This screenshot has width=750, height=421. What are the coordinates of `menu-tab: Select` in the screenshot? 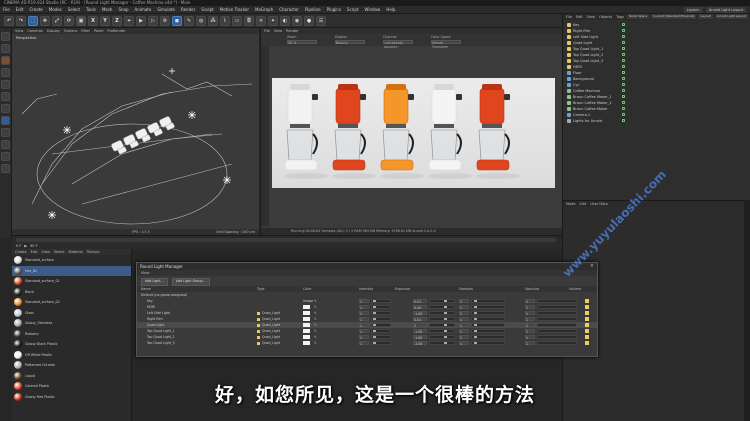 It's located at (59, 252).